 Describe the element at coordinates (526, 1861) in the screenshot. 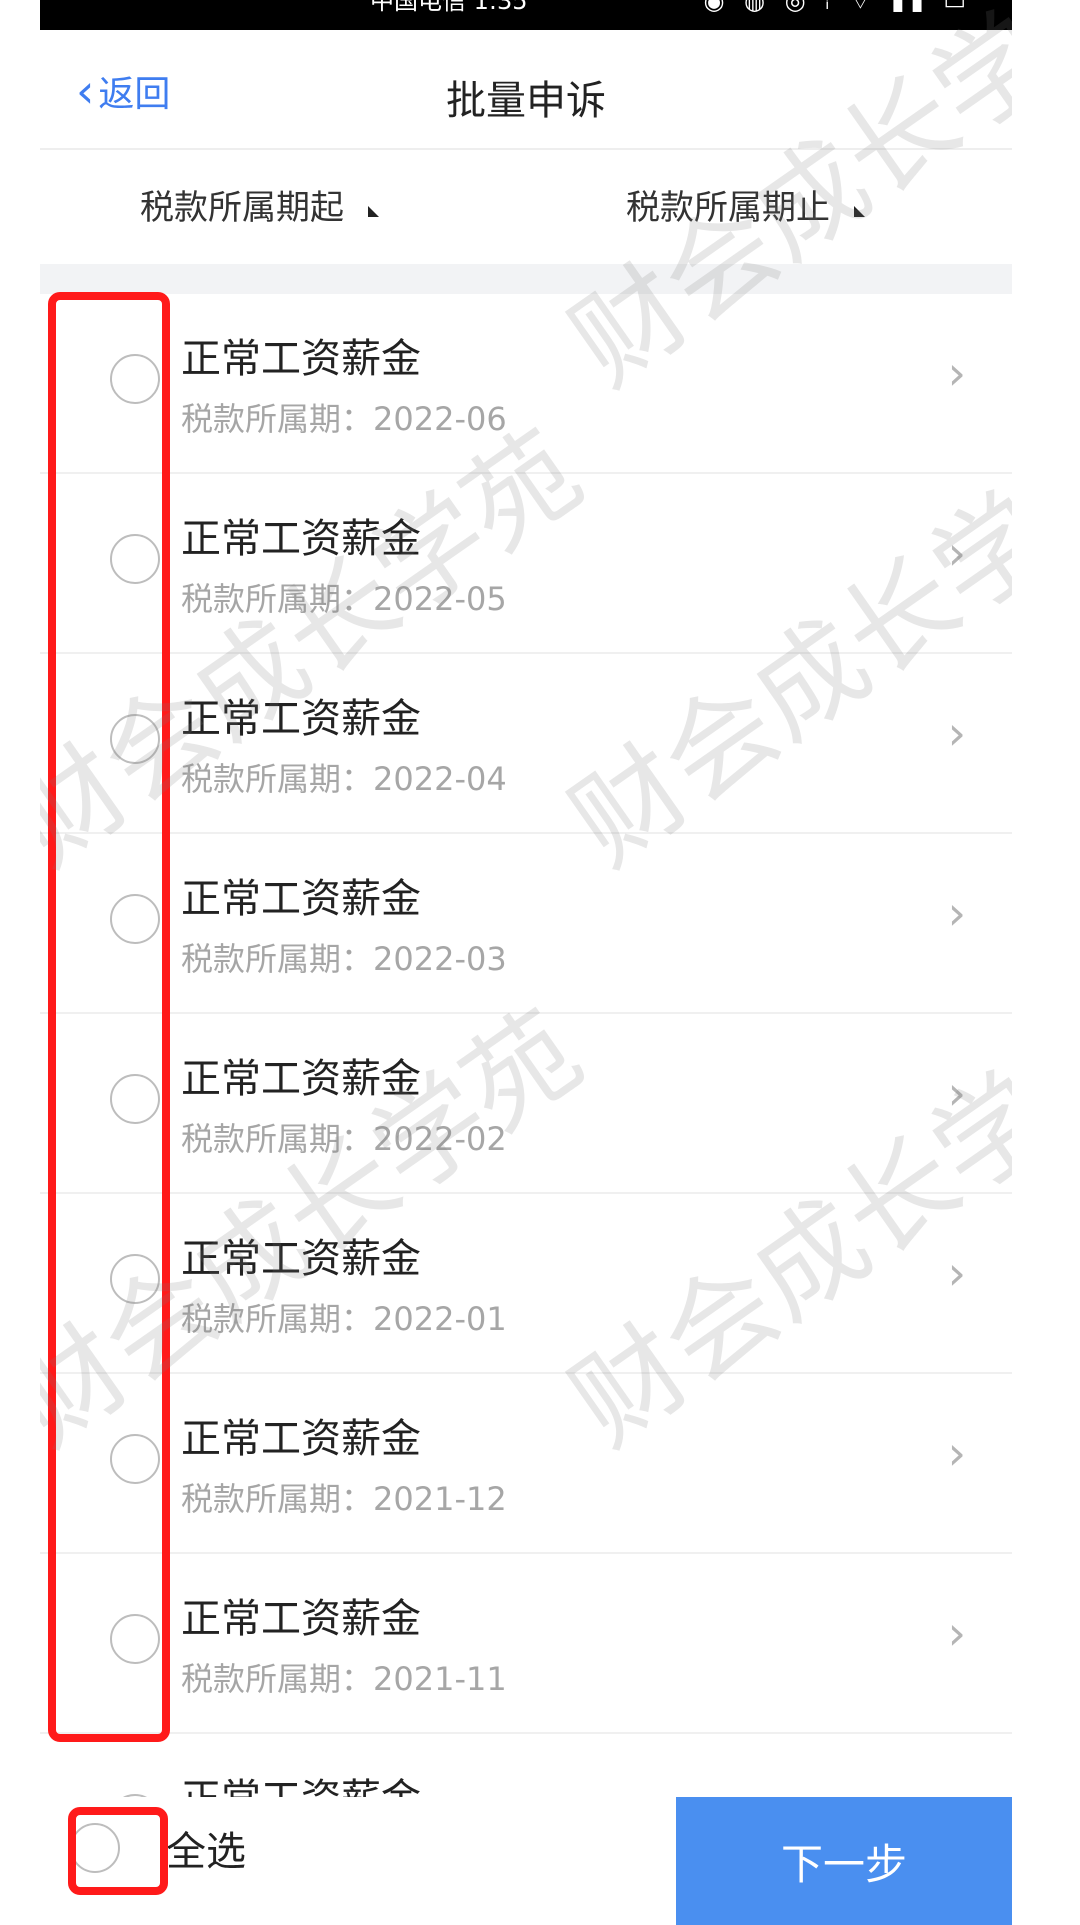

I see `bottom-bar: 全选 下一步` at that location.